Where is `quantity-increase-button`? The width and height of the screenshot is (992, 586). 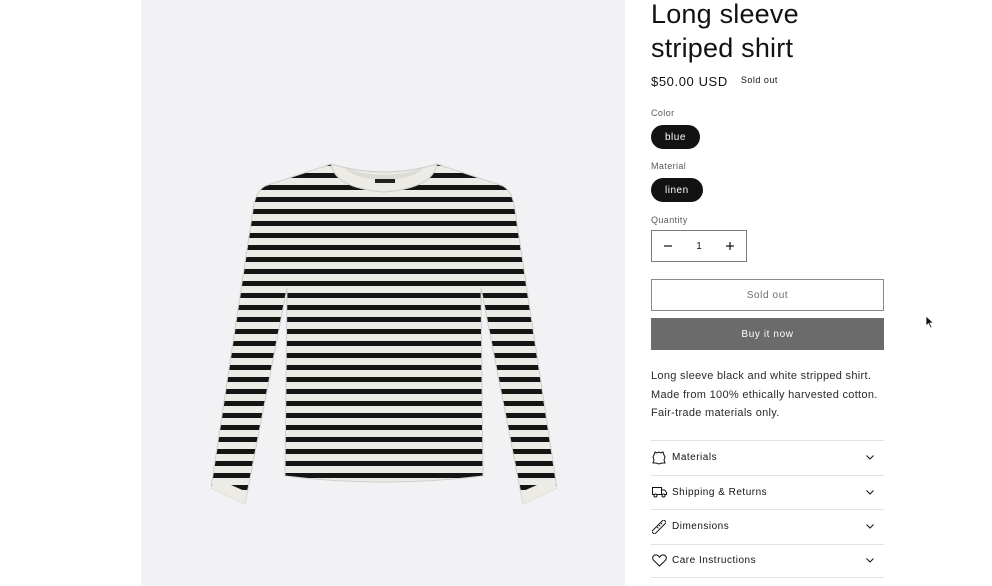
quantity-increase-button is located at coordinates (730, 246).